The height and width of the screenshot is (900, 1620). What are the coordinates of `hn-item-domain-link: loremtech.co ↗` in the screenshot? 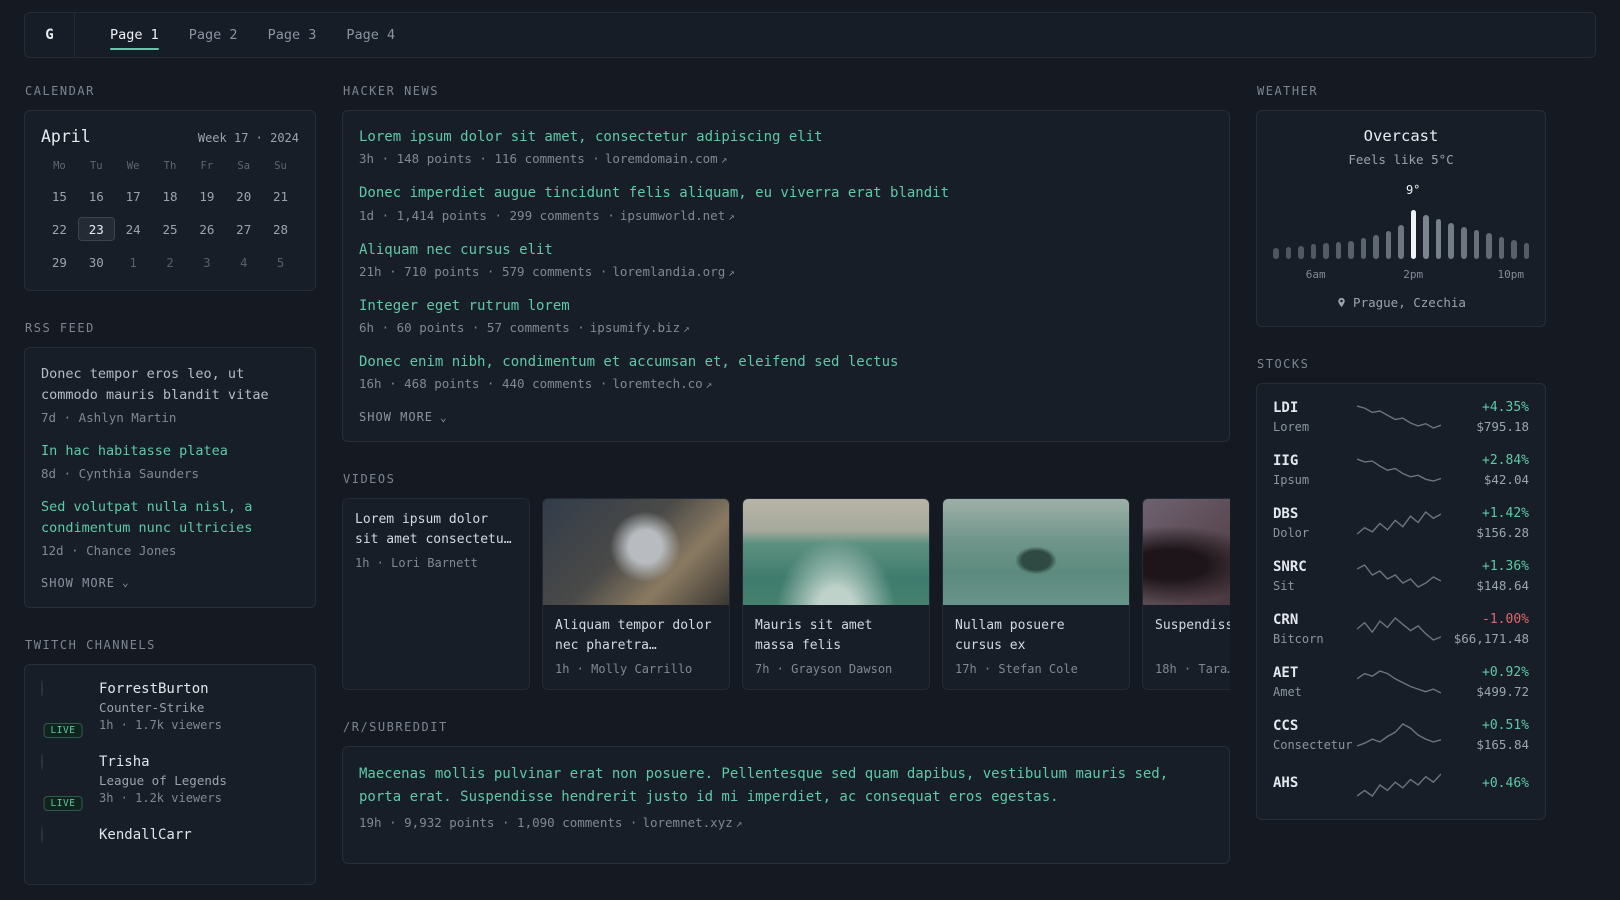 It's located at (662, 383).